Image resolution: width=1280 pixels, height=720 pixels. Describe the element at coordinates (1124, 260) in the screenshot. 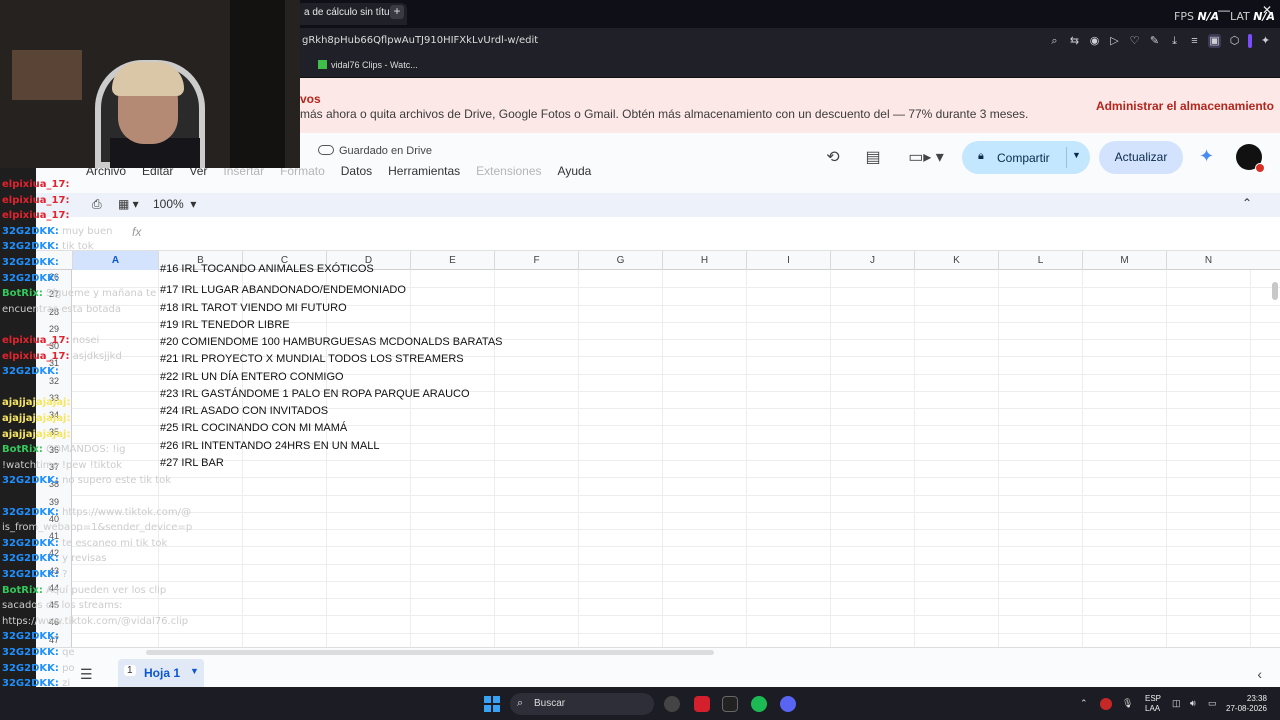

I see `col-header: M` at that location.